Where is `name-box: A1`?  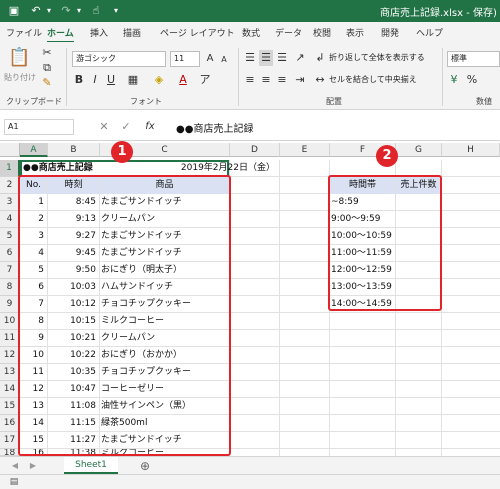 name-box: A1 is located at coordinates (39, 127).